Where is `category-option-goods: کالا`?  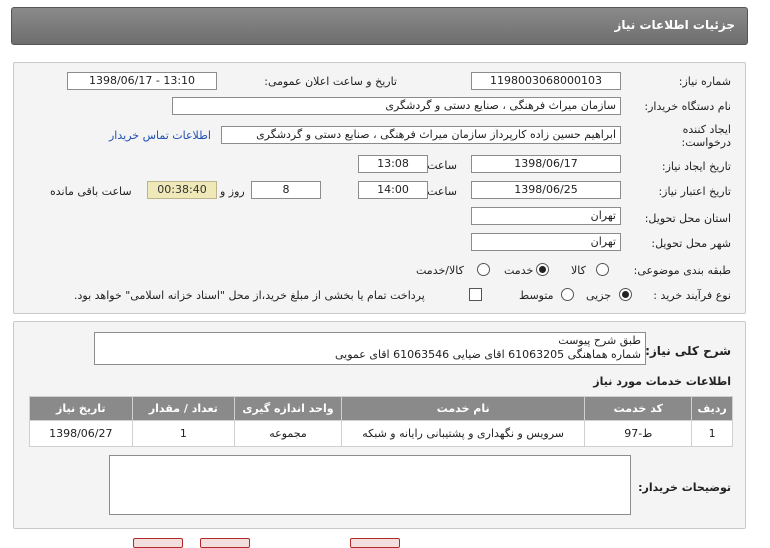 category-option-goods: کالا is located at coordinates (578, 270).